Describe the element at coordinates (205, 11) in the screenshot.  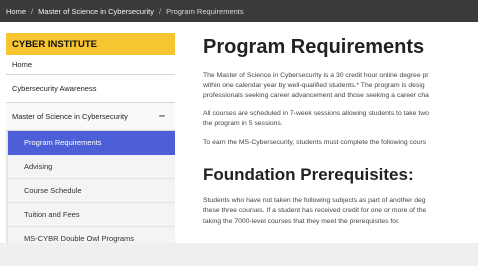
I see `breadcrumb-current: Program Requirements` at that location.